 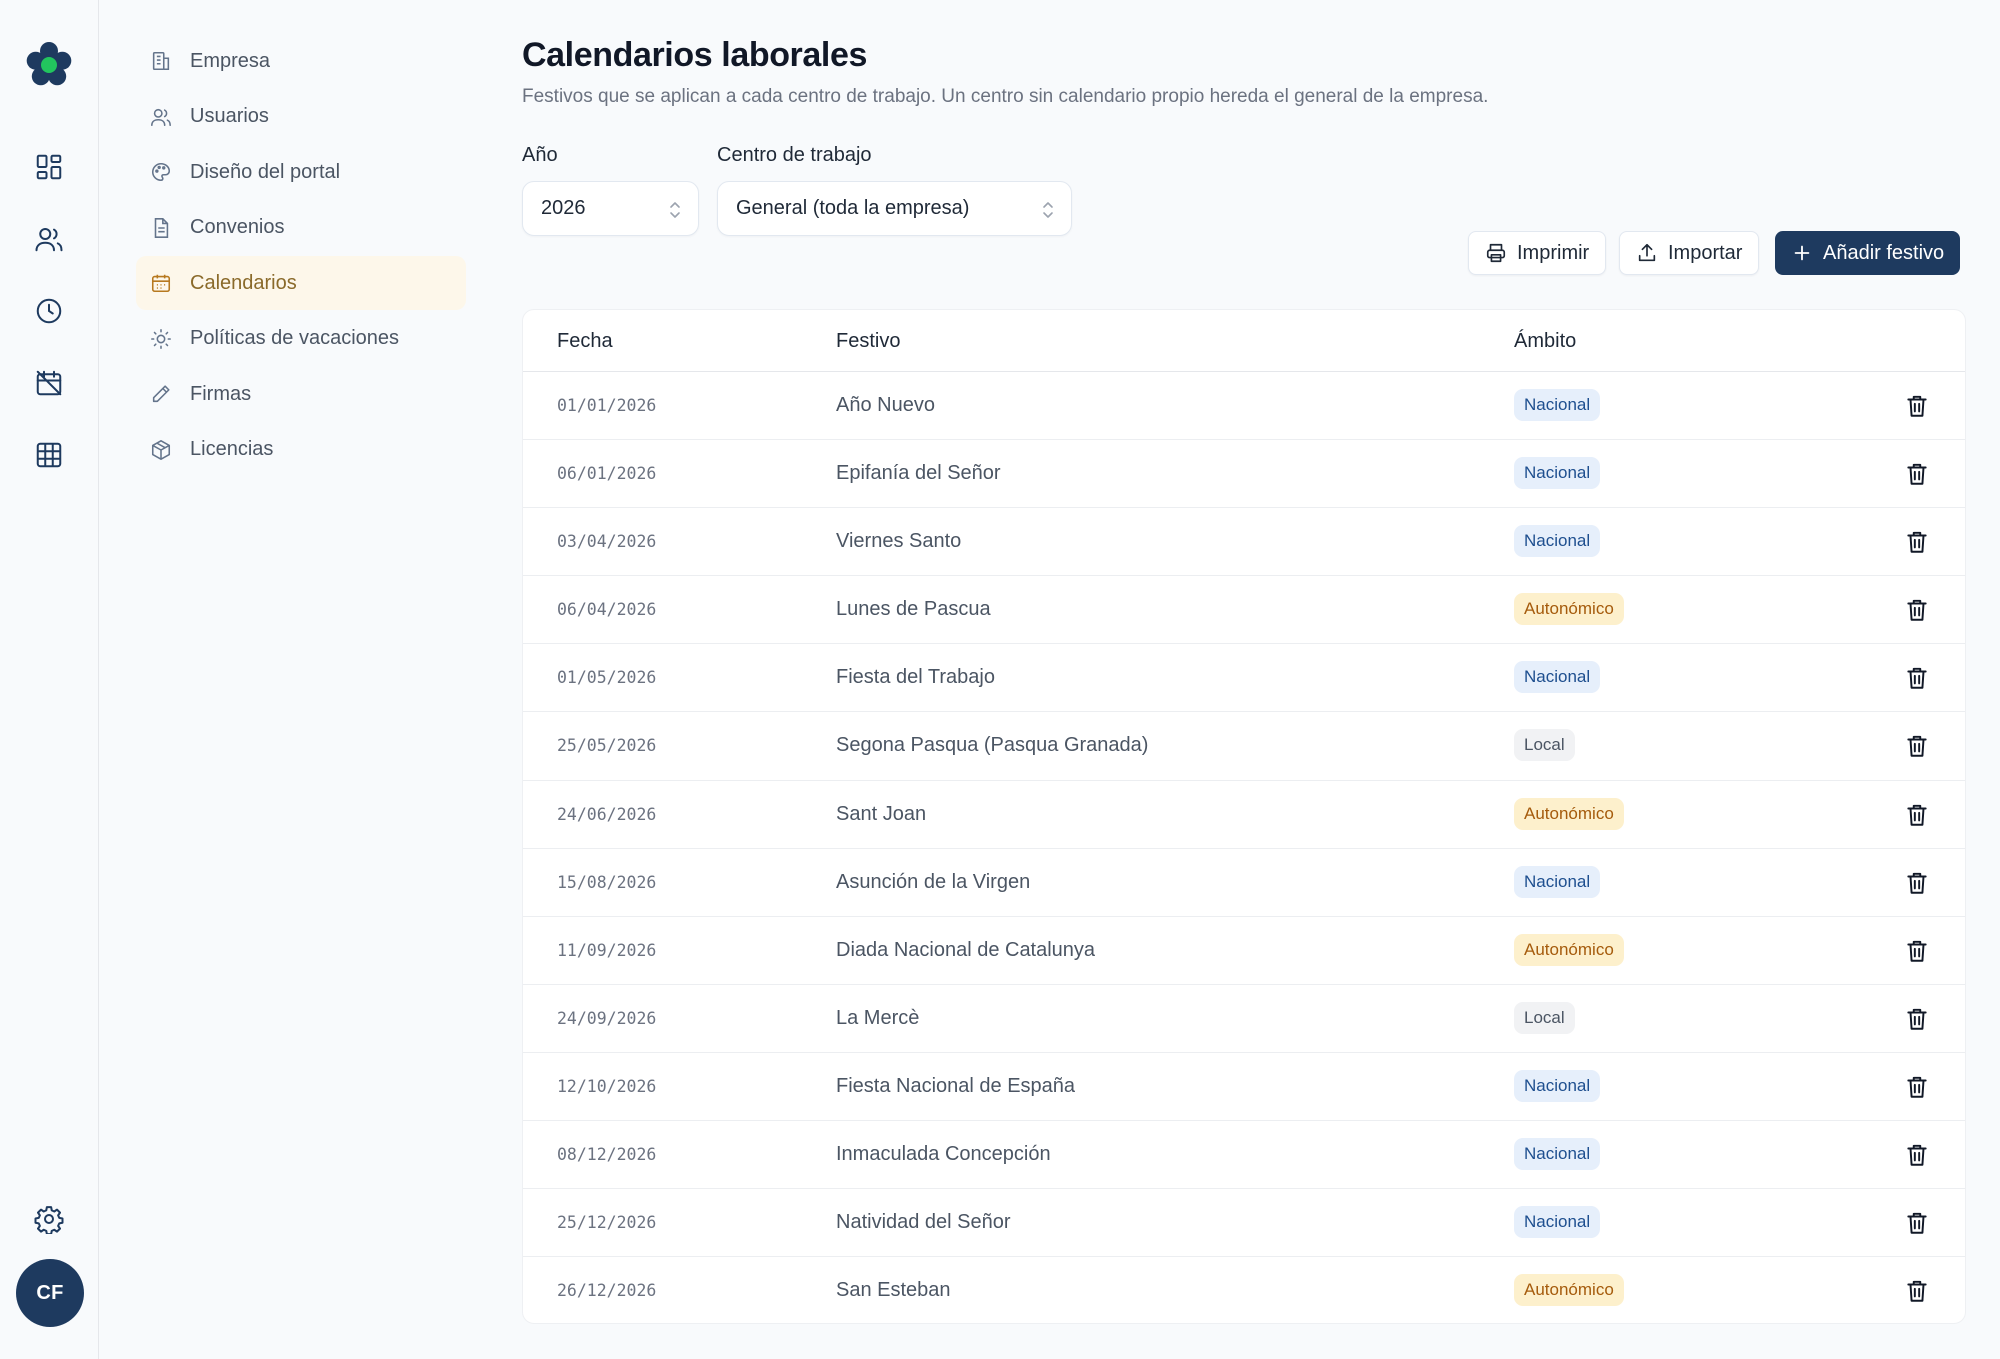 I want to click on holiday-name: Fiesta del Trabajo, so click(x=915, y=677).